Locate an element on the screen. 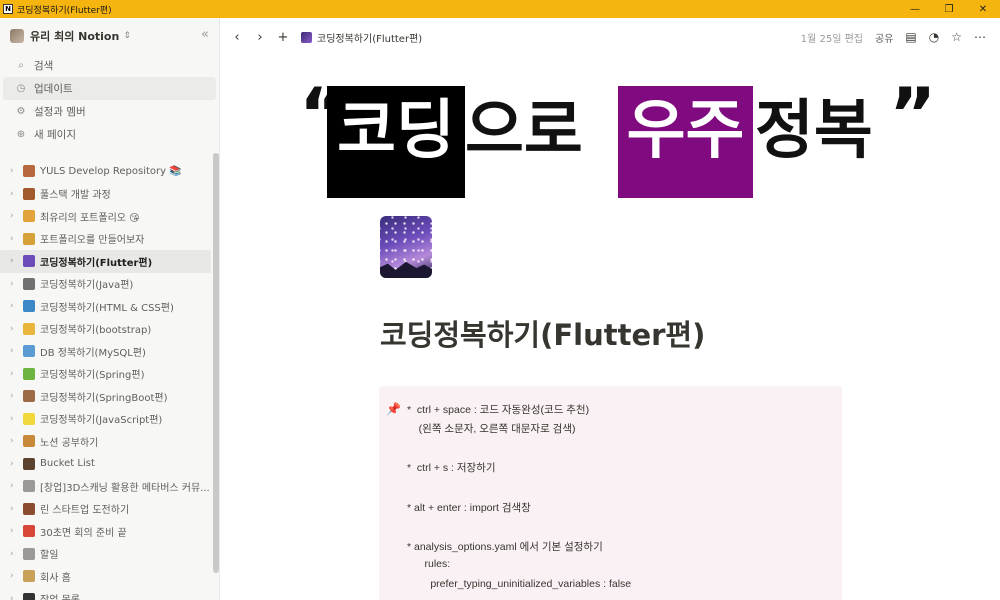 Image resolution: width=1000 pixels, height=600 pixels. sidebar-page-item: › 코딩정복하기(Flutter편) is located at coordinates (105, 261).